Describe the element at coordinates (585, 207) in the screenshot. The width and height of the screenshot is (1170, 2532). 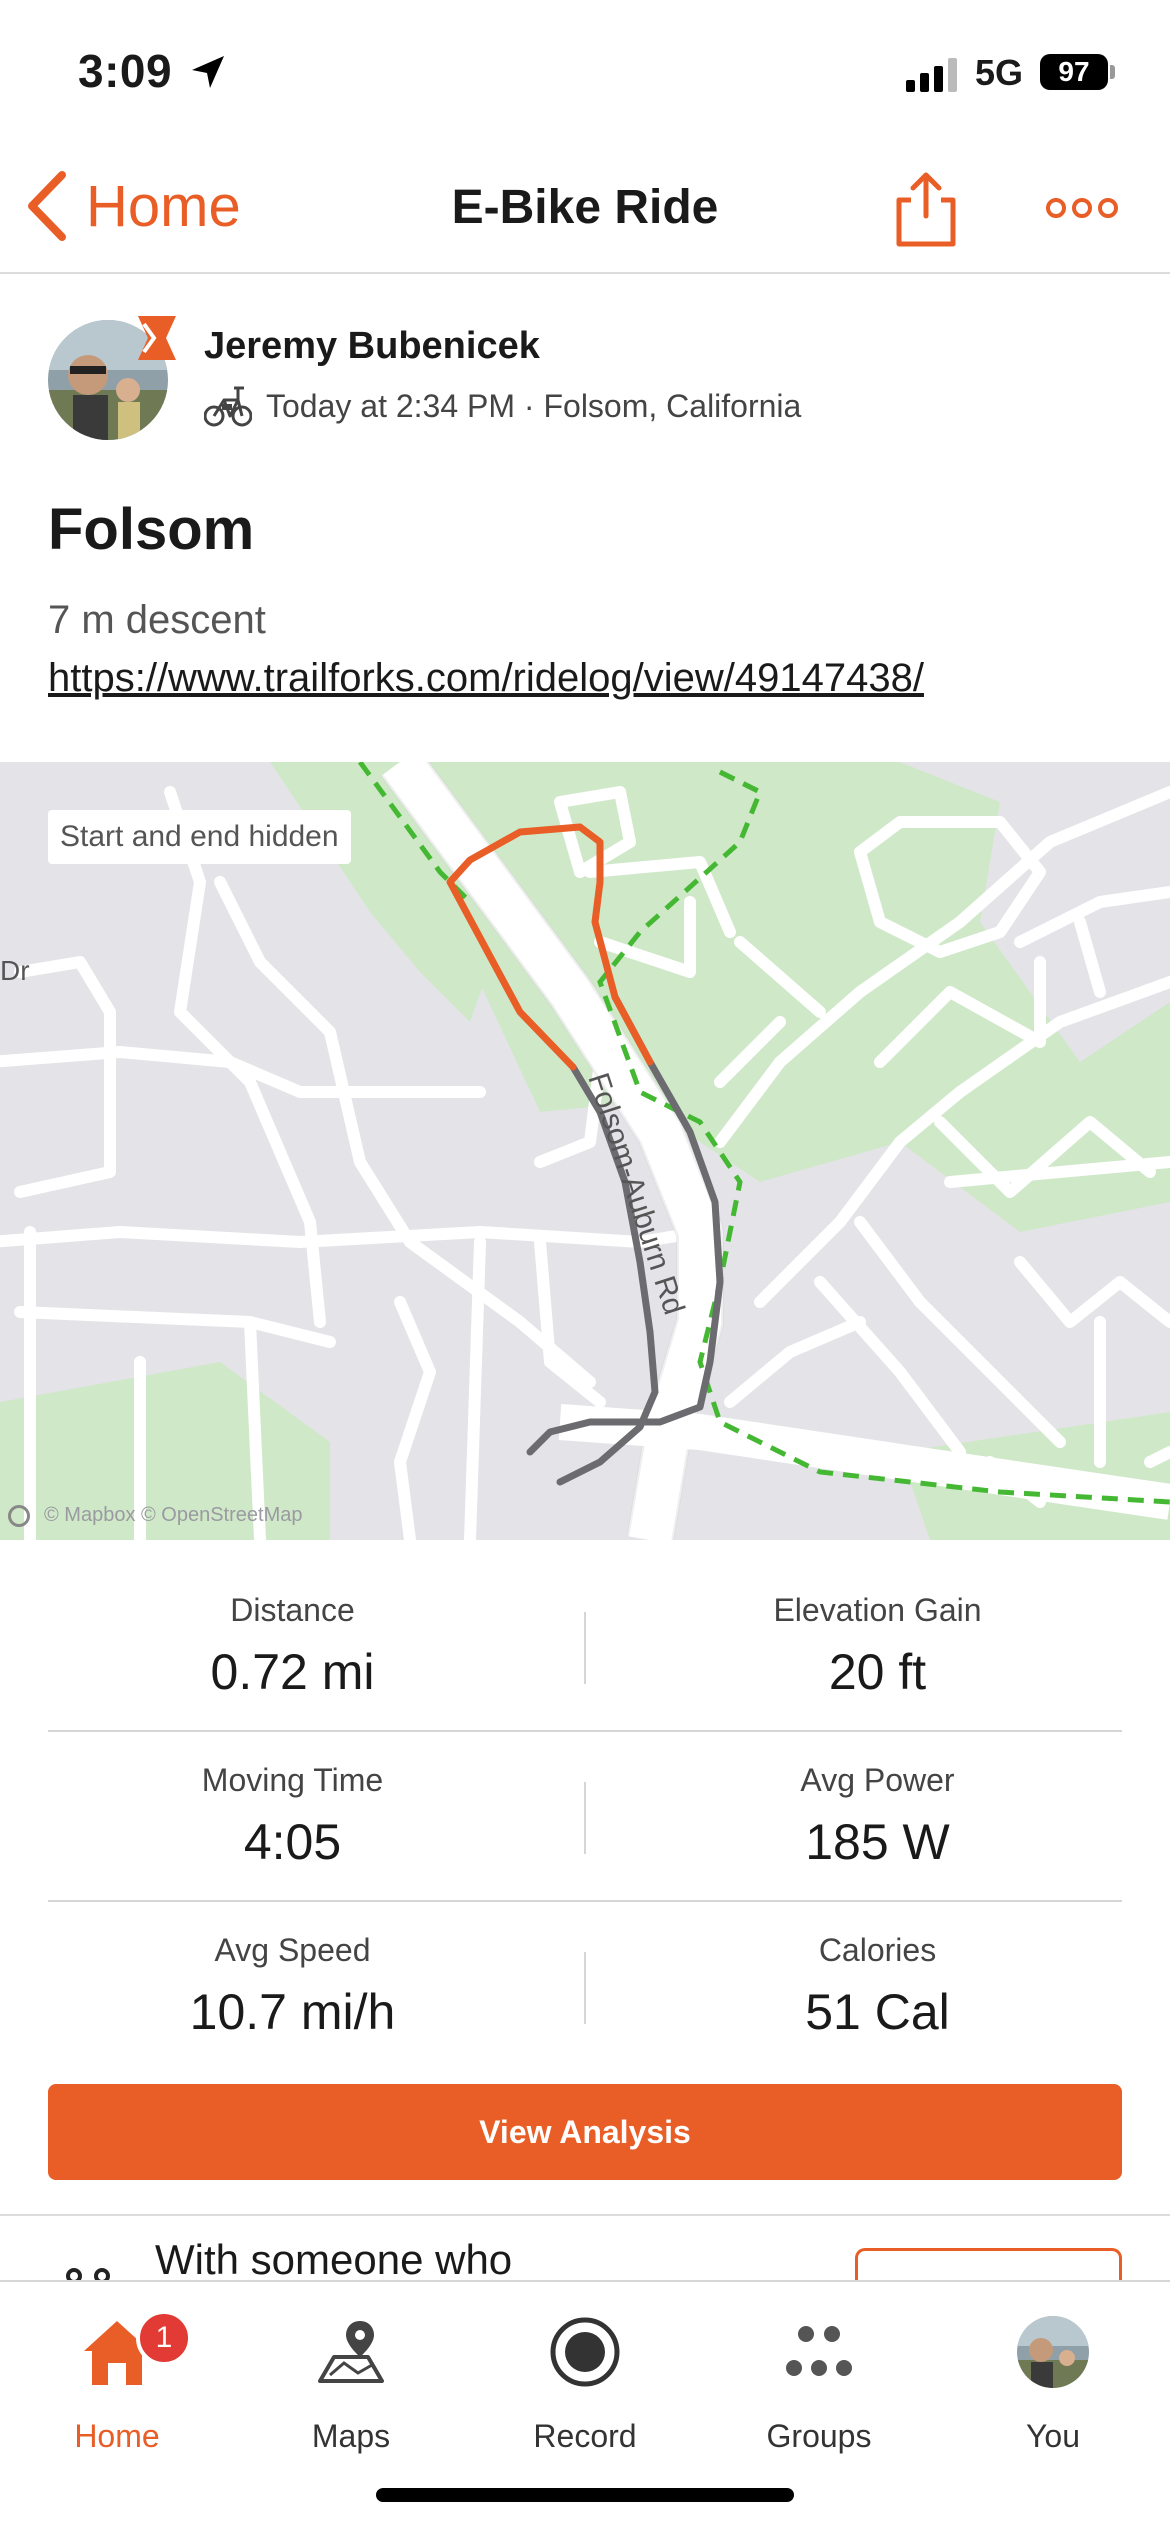
I see `page-title: E-Bike Ride` at that location.